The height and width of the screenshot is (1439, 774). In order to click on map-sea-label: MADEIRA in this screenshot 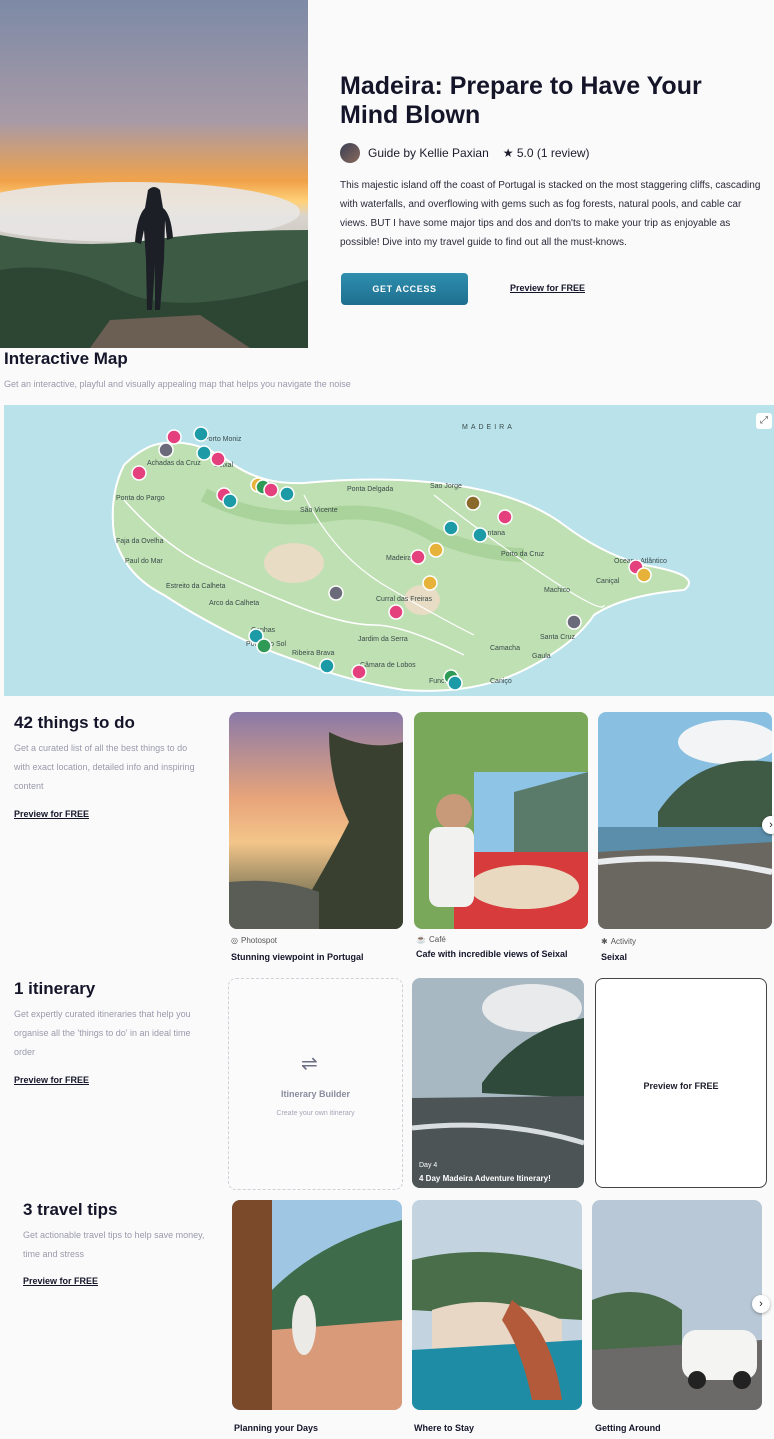, I will do `click(488, 427)`.